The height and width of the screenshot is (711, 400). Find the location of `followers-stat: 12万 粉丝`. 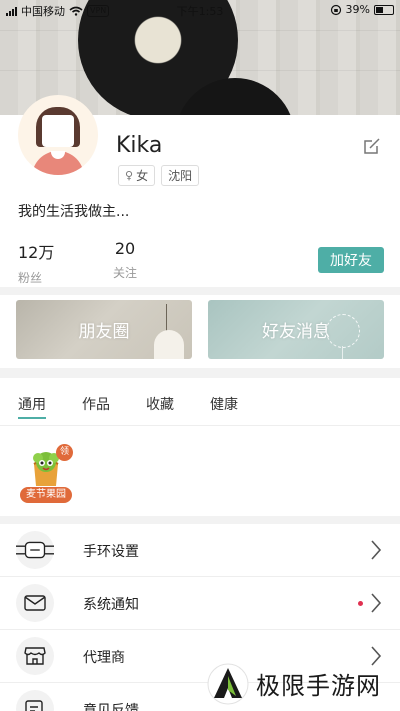

followers-stat: 12万 粉丝 is located at coordinates (38, 262).